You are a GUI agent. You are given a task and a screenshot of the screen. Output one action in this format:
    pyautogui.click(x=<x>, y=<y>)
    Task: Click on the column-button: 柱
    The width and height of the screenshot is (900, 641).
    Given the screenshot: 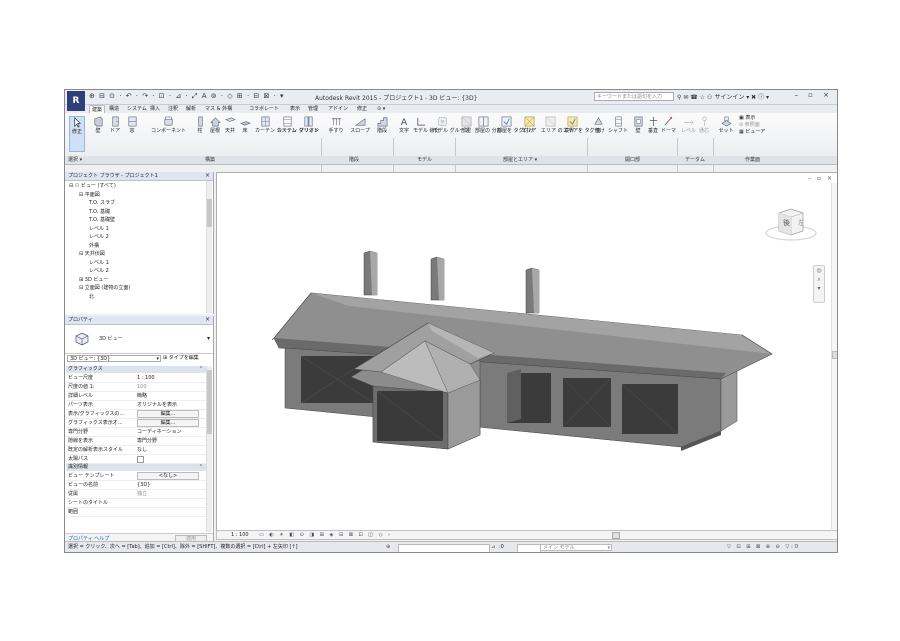 What is the action you would take?
    pyautogui.click(x=200, y=125)
    